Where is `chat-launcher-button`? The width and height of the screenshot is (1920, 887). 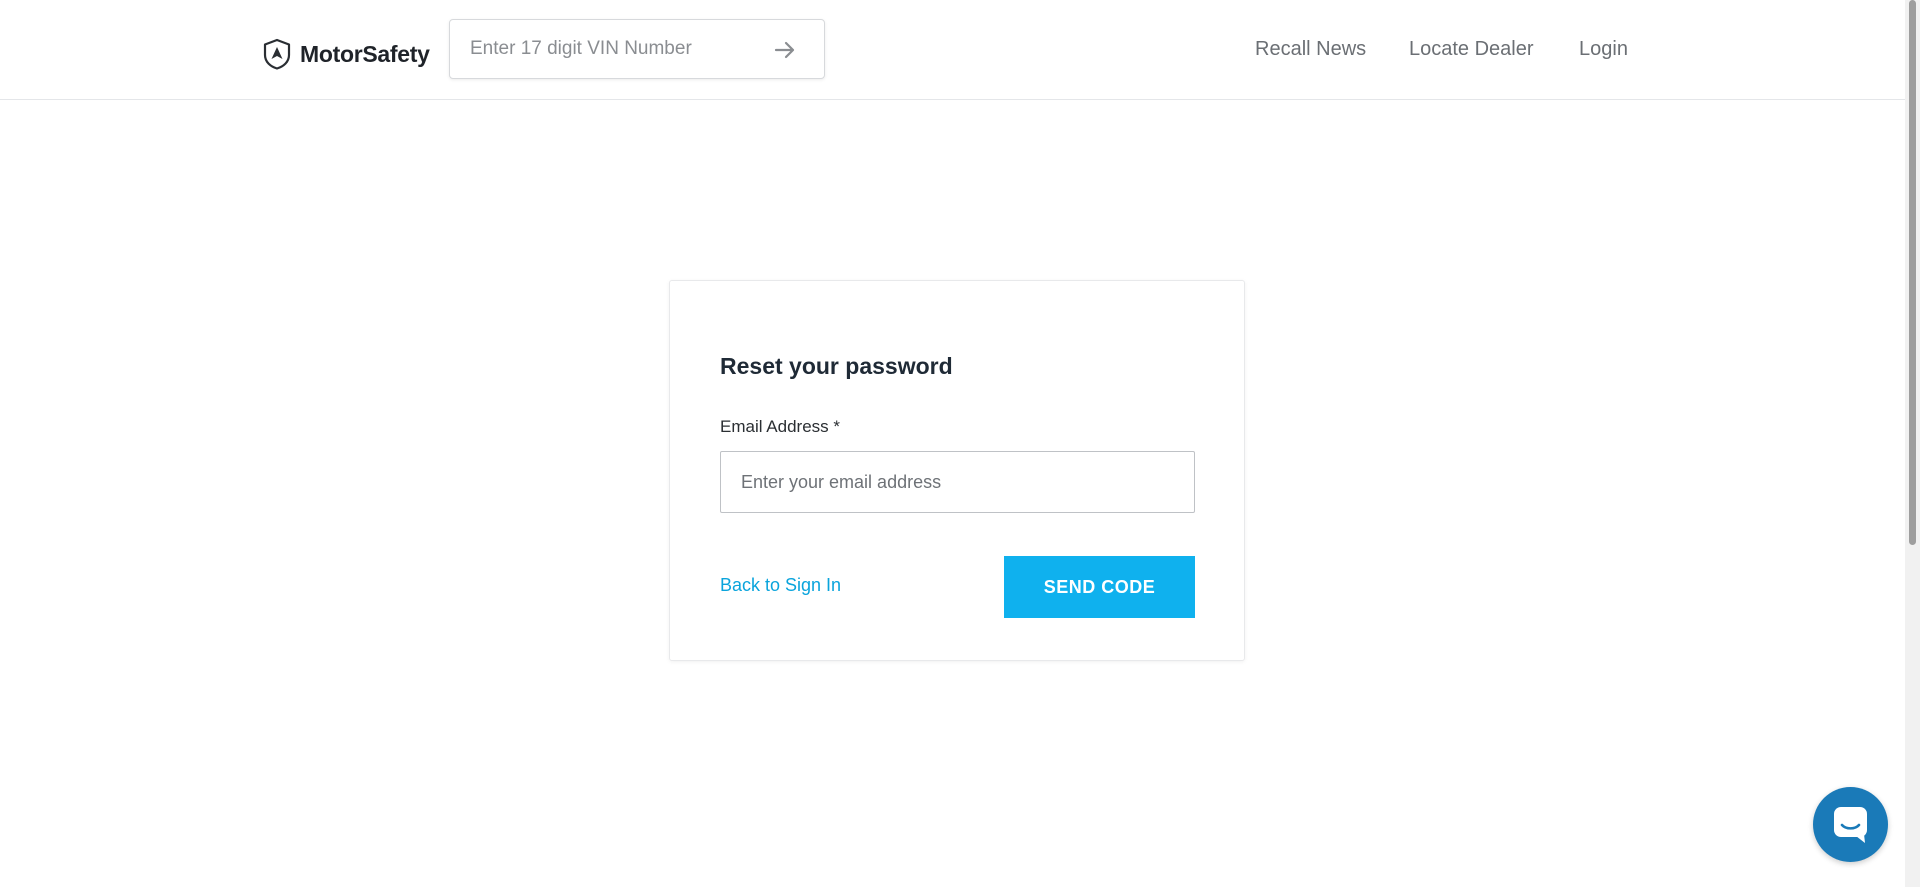 chat-launcher-button is located at coordinates (1850, 824).